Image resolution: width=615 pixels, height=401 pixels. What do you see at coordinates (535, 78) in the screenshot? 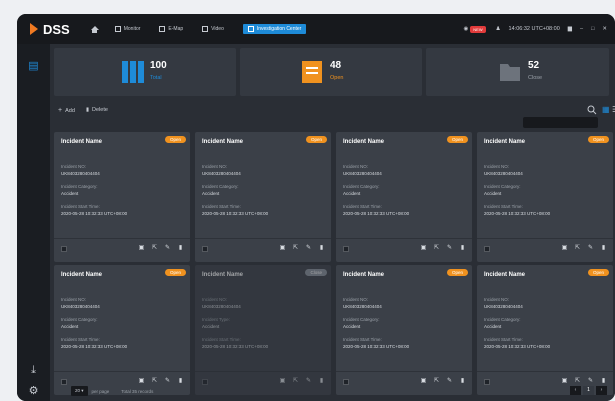
I see `stat-close-label: Close` at bounding box center [535, 78].